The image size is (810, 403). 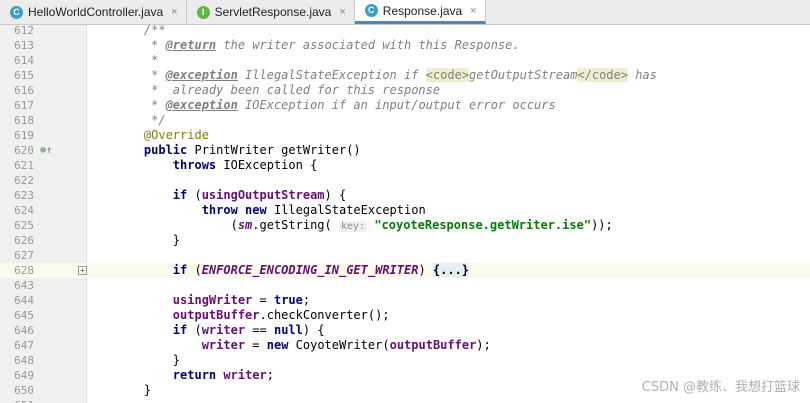 I want to click on code-token: ) {, so click(x=313, y=330).